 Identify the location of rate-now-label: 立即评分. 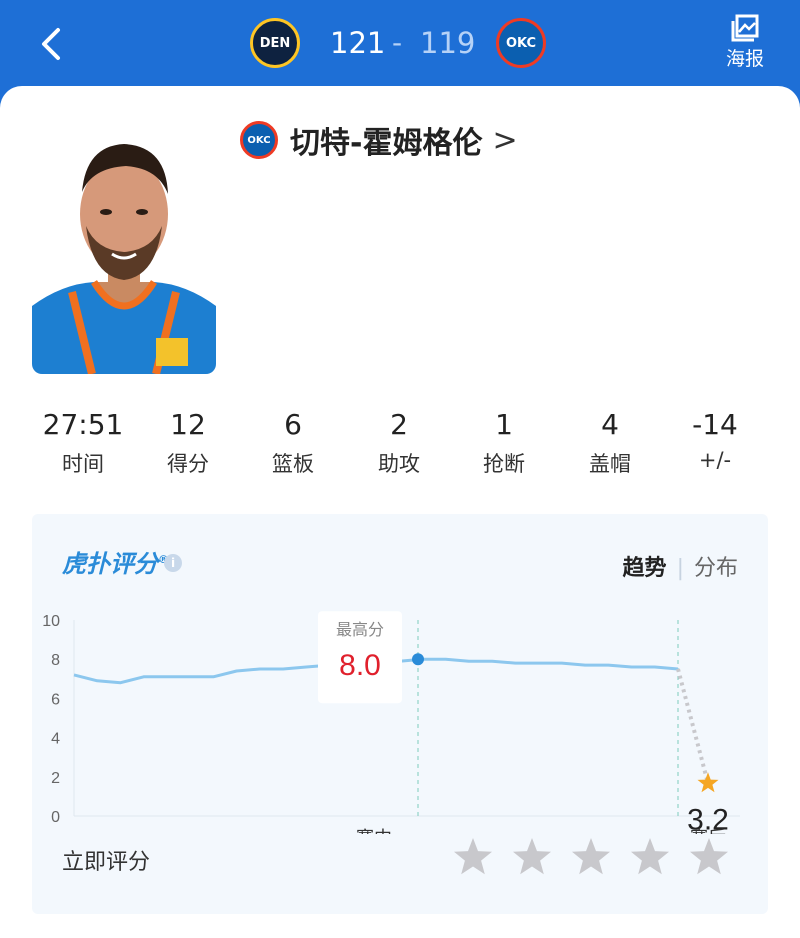
(106, 862).